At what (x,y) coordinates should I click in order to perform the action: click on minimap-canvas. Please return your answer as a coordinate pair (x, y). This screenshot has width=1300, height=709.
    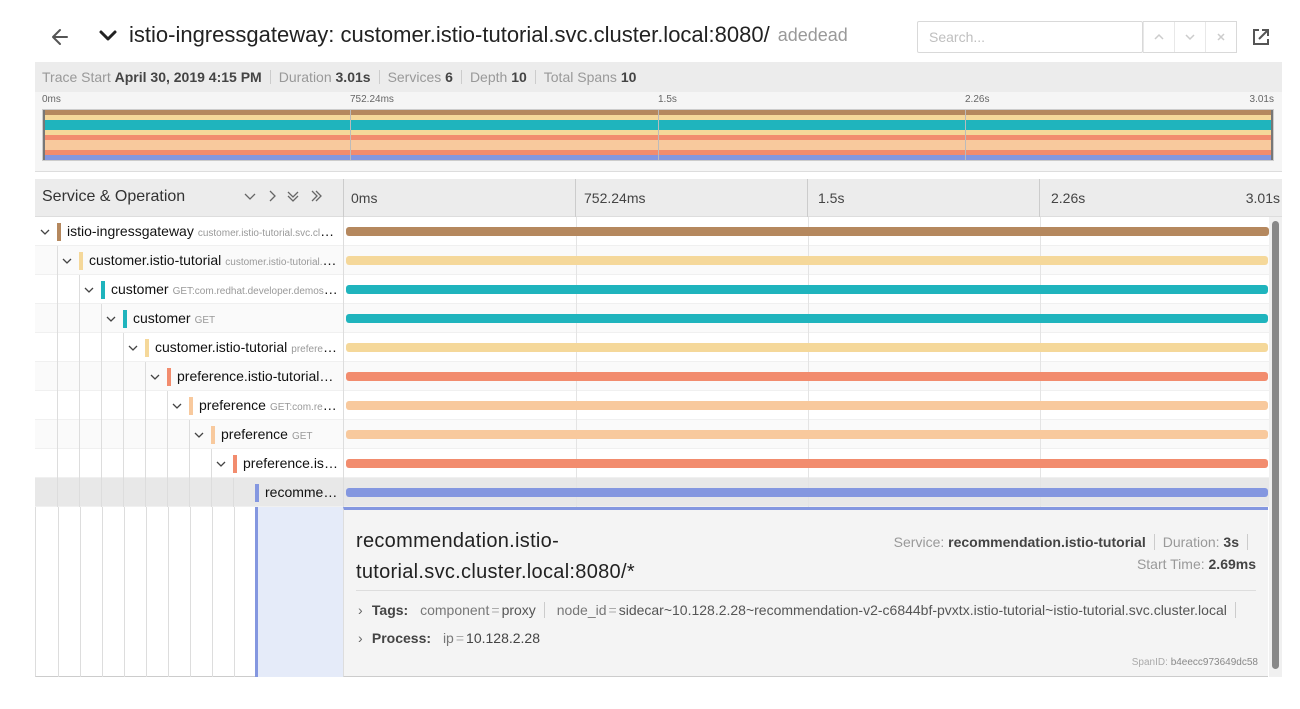
    Looking at the image, I should click on (658, 135).